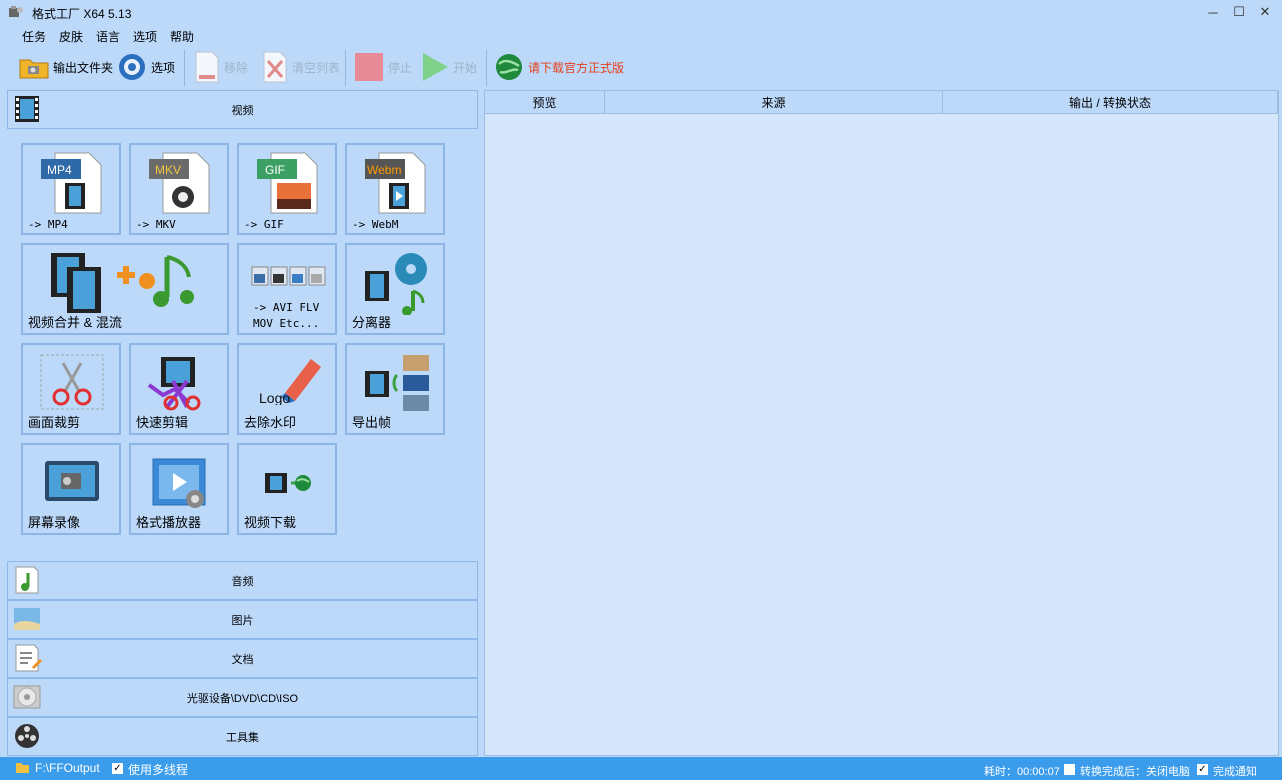 The image size is (1282, 780). I want to click on category-video-label: 视频, so click(242, 110).